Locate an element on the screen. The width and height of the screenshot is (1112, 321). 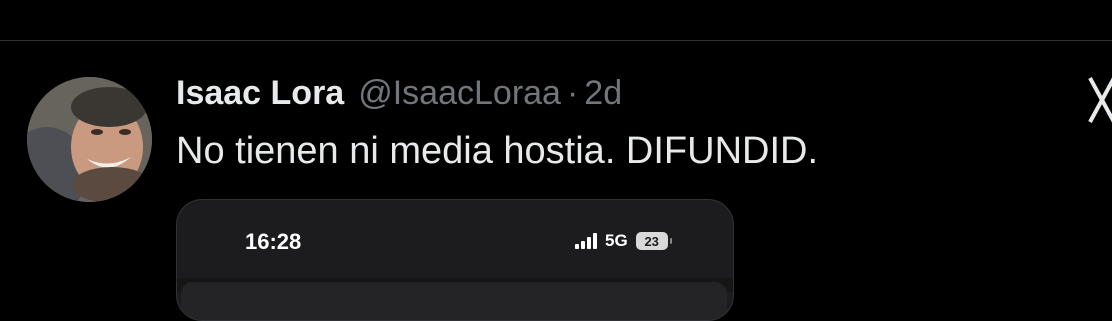
battery-nub is located at coordinates (670, 241).